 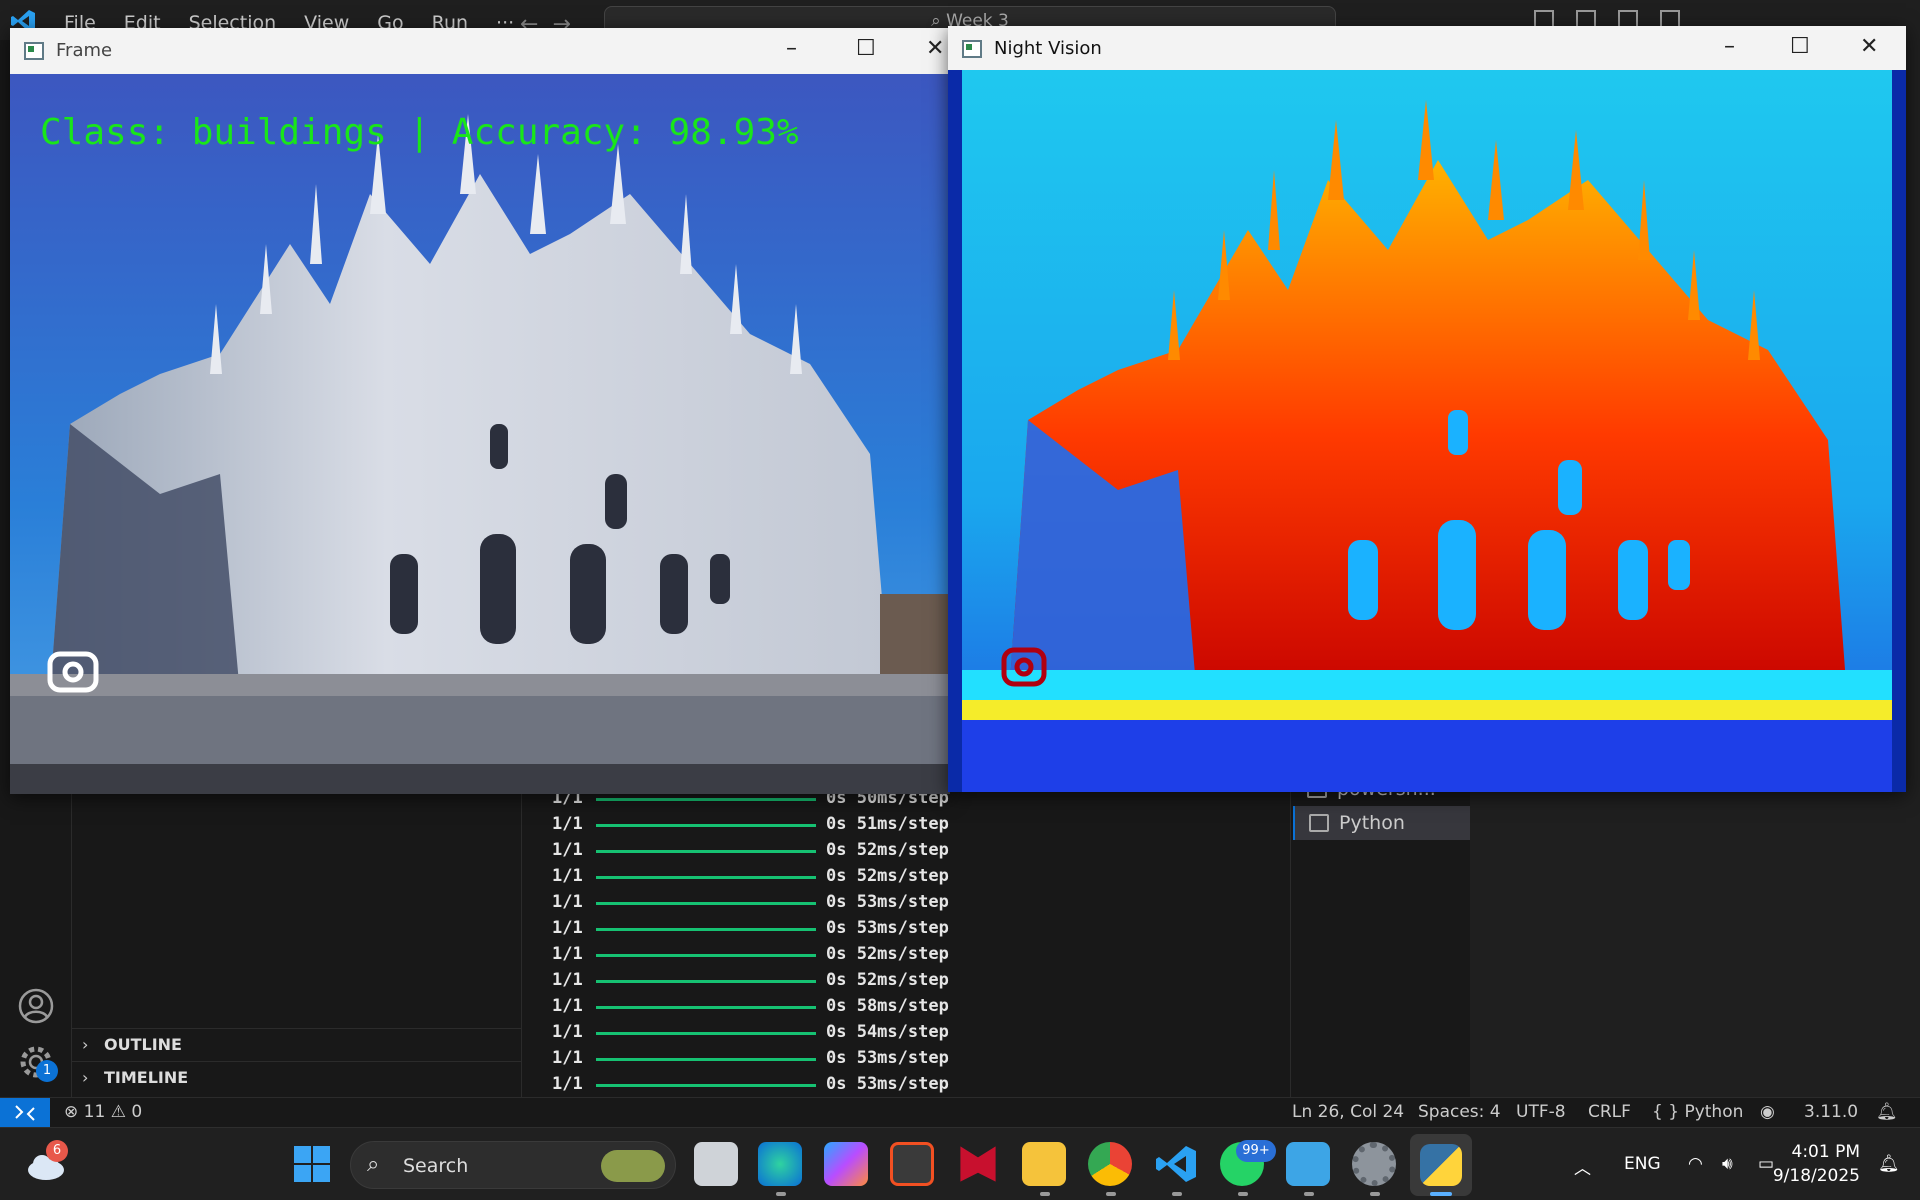 I want to click on active-indicator, so click(x=1441, y=1194).